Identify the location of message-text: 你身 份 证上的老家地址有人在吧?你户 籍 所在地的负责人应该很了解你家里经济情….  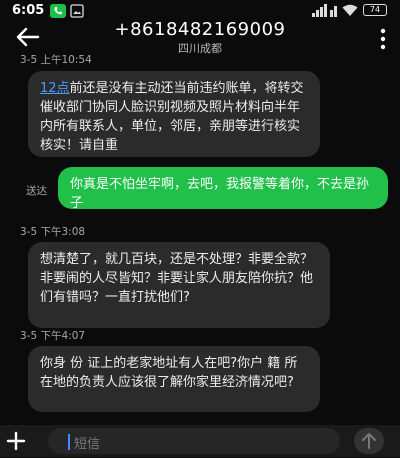
(169, 373).